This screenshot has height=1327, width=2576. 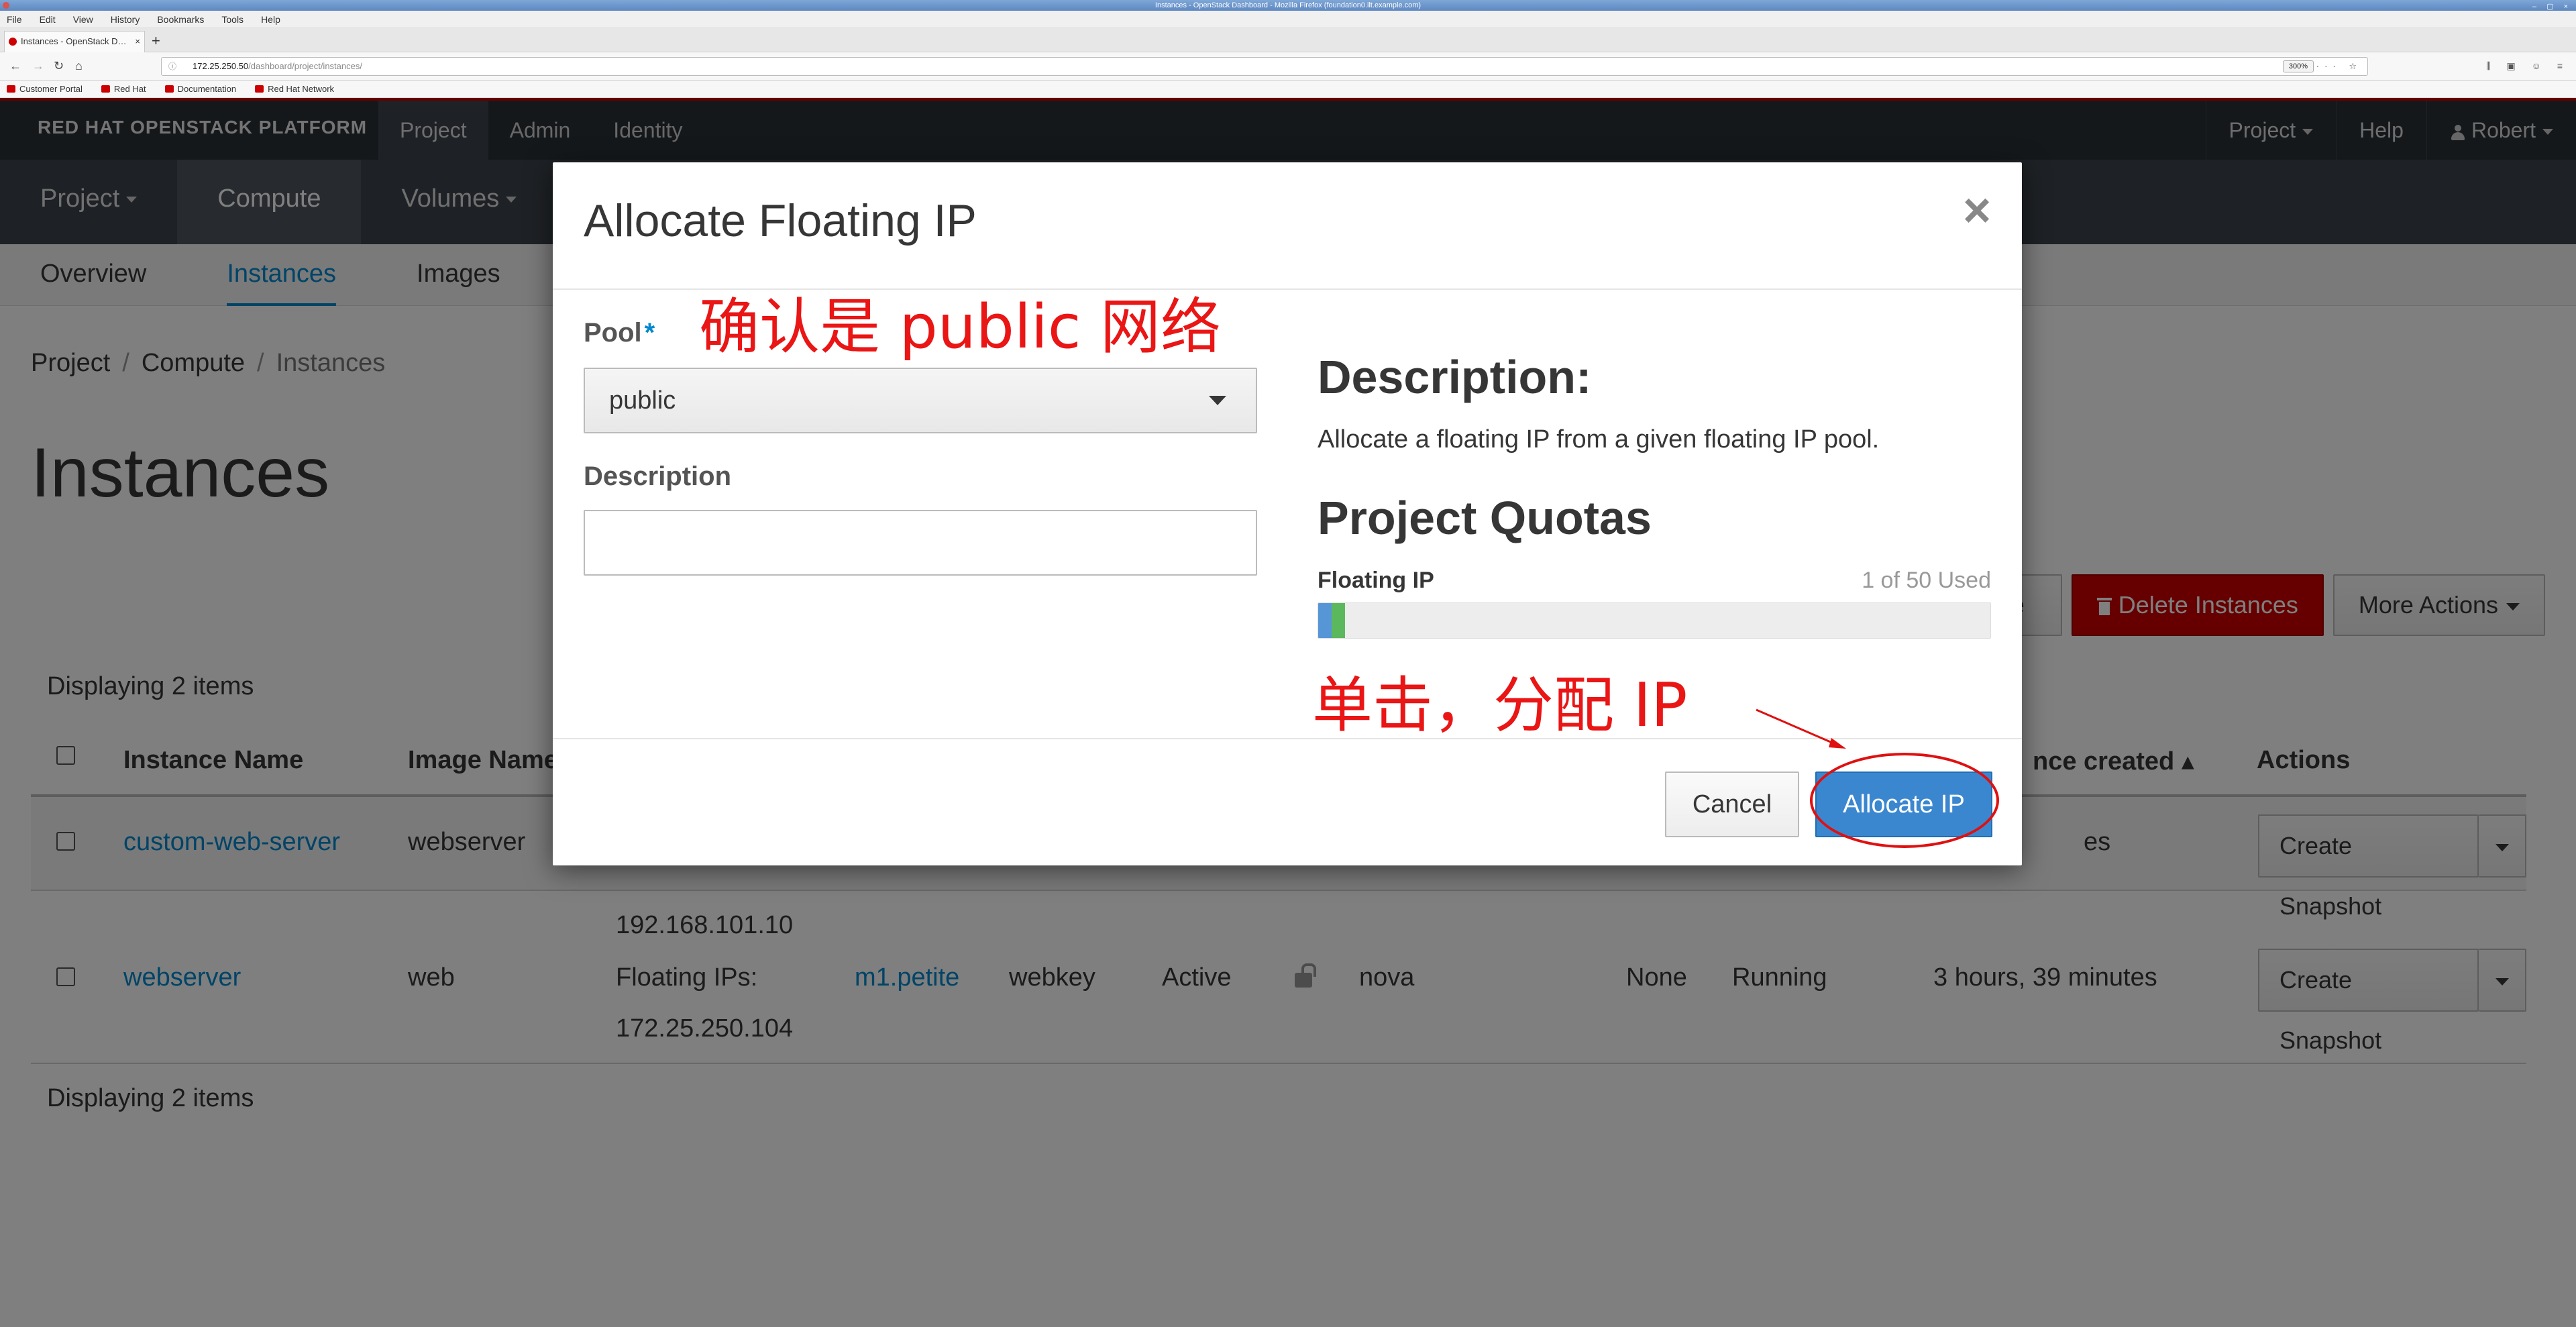 I want to click on annotation-arrow-icon, so click(x=1801, y=728).